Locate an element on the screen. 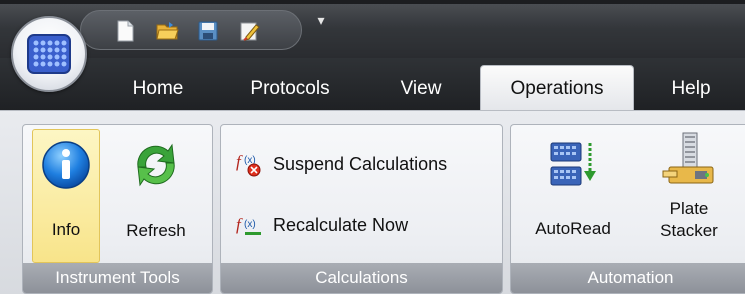 The image size is (745, 294). recalculate-now-label: Recalculate Now is located at coordinates (341, 225).